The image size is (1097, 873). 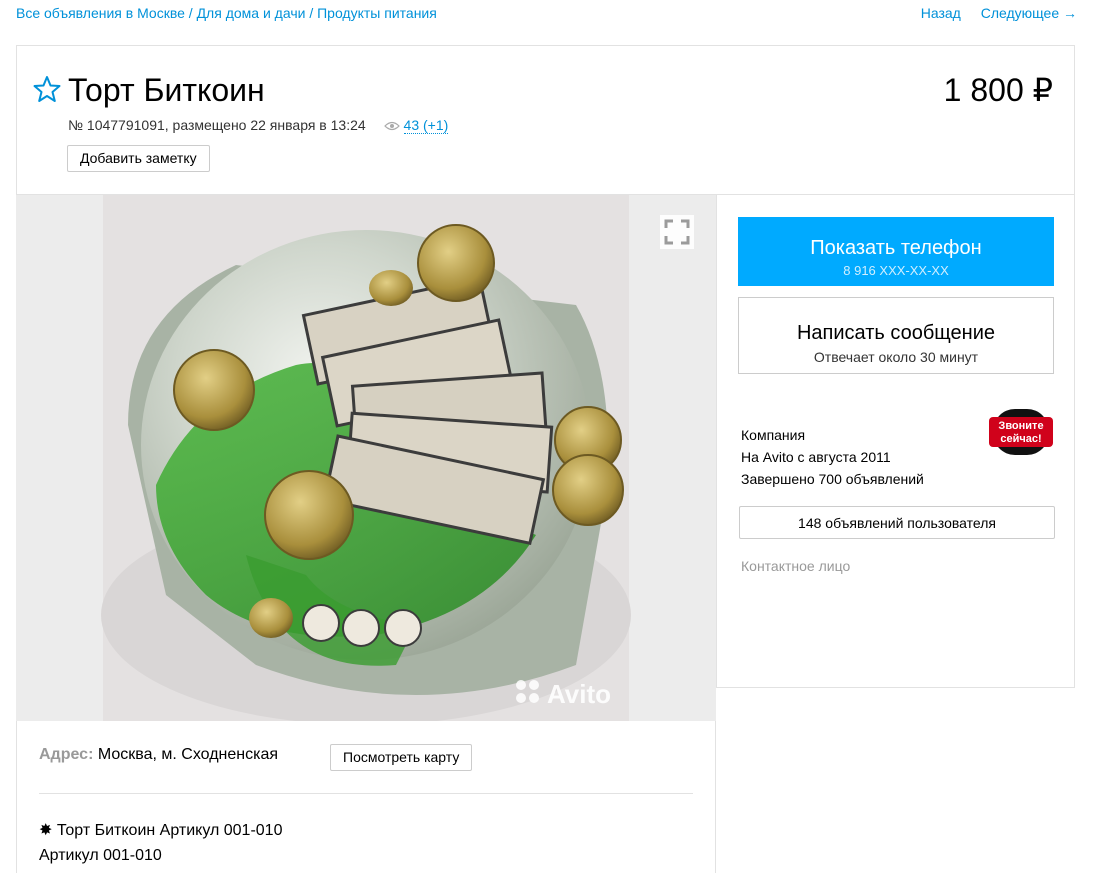 What do you see at coordinates (1020, 426) in the screenshot?
I see `badge-line1: Звоните` at bounding box center [1020, 426].